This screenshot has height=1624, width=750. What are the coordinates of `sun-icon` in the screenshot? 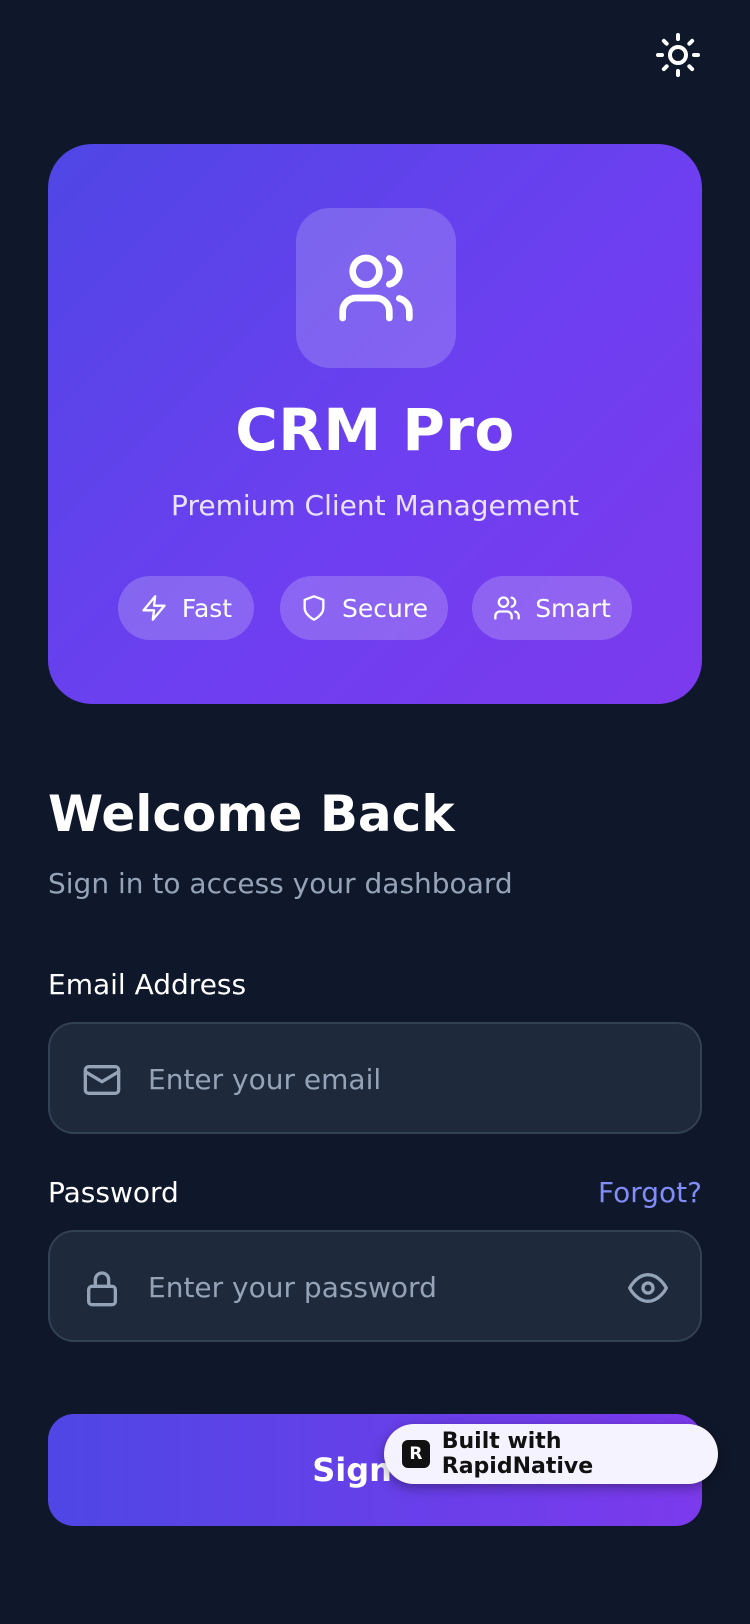 It's located at (678, 55).